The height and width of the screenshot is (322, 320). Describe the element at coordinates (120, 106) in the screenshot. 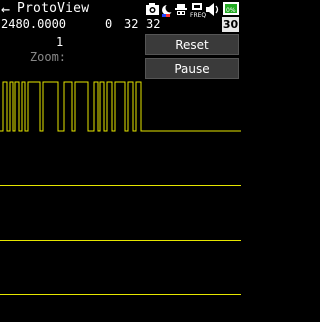

I see `signal-trace` at that location.